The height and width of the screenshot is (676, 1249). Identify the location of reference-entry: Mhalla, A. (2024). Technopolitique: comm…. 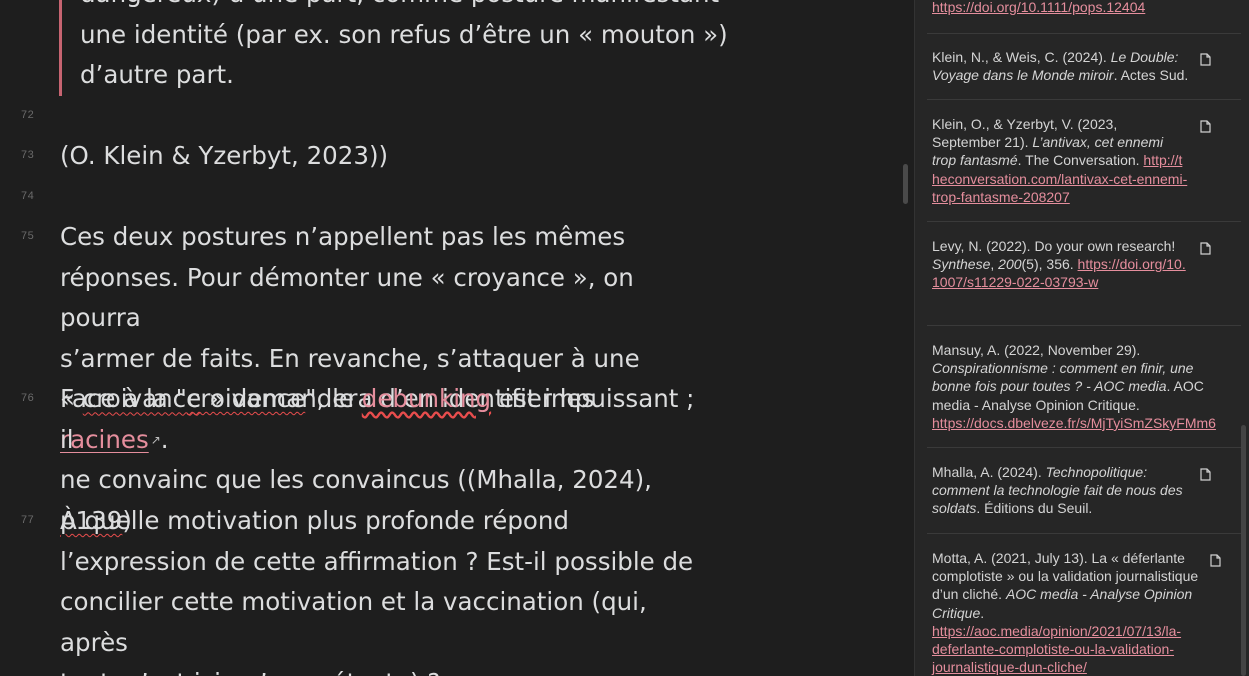
(1084, 493).